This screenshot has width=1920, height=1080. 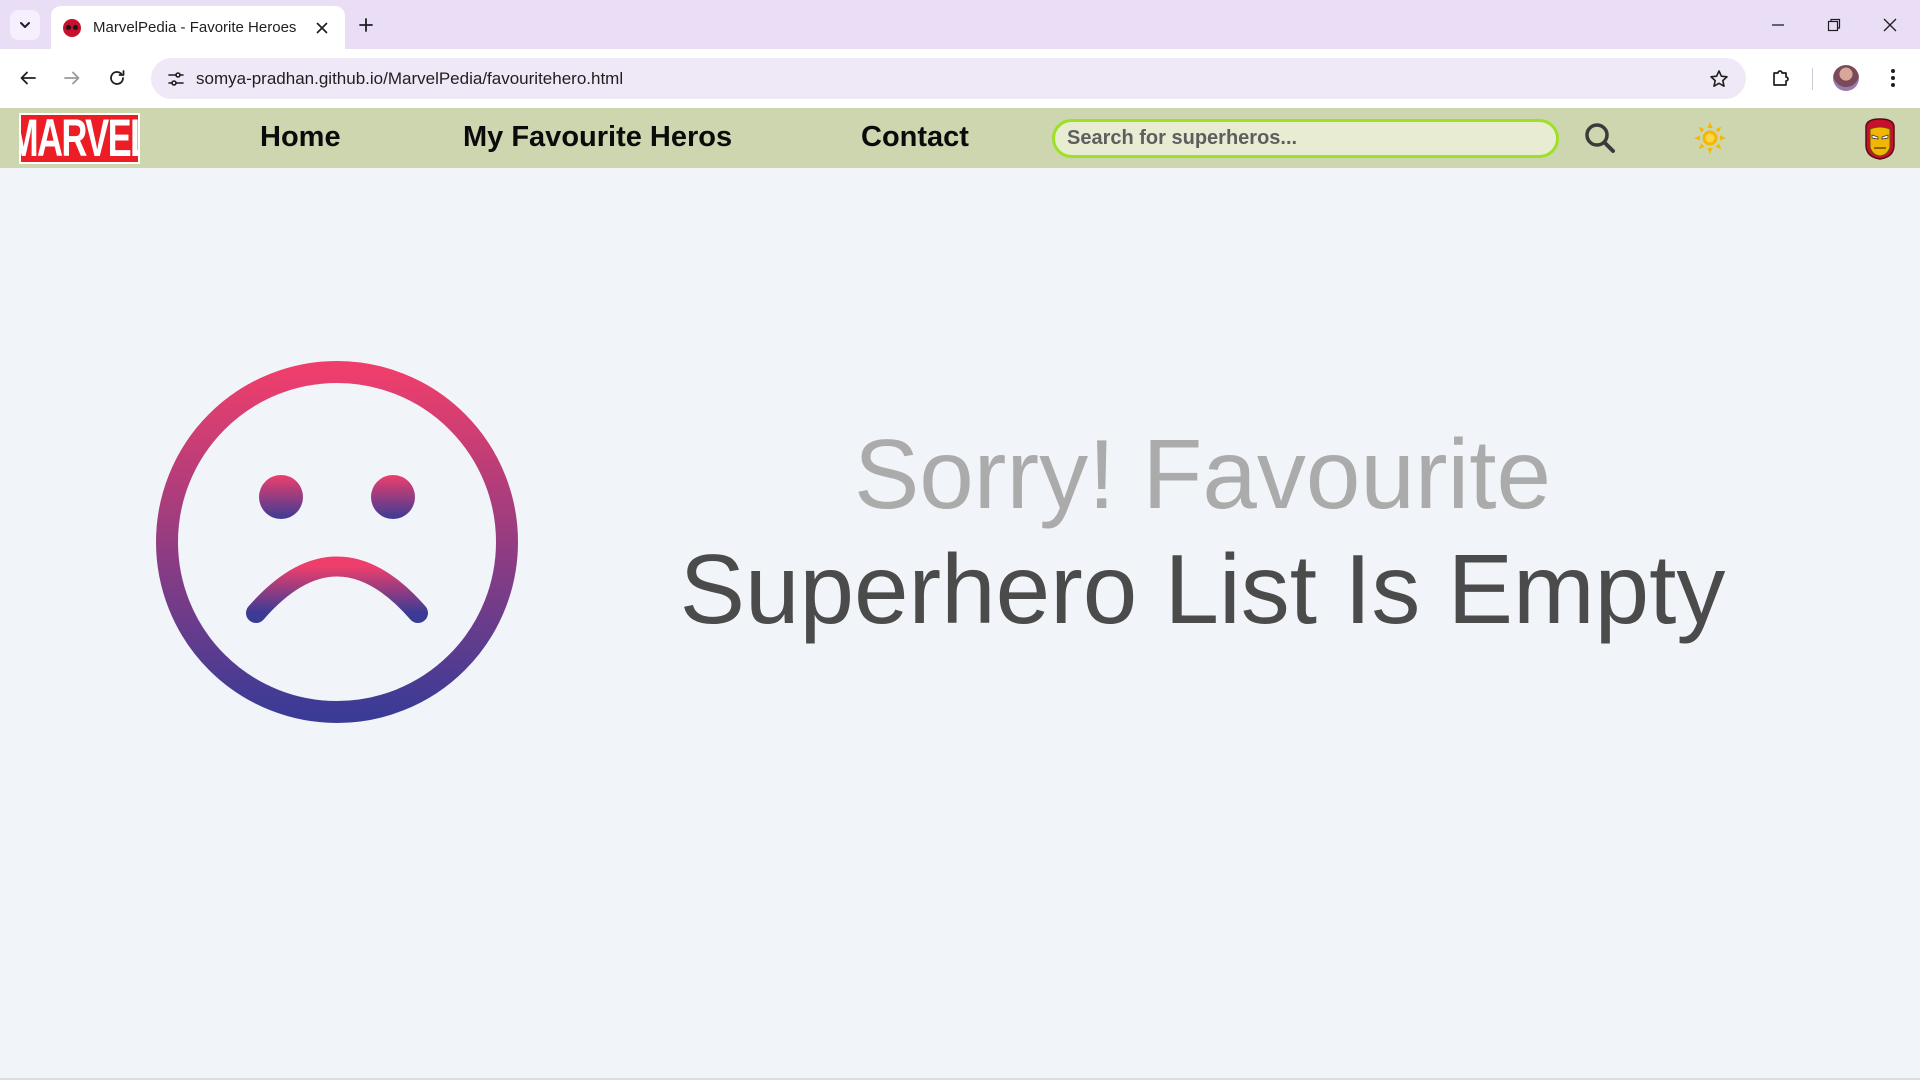 I want to click on plus-icon, so click(x=366, y=25).